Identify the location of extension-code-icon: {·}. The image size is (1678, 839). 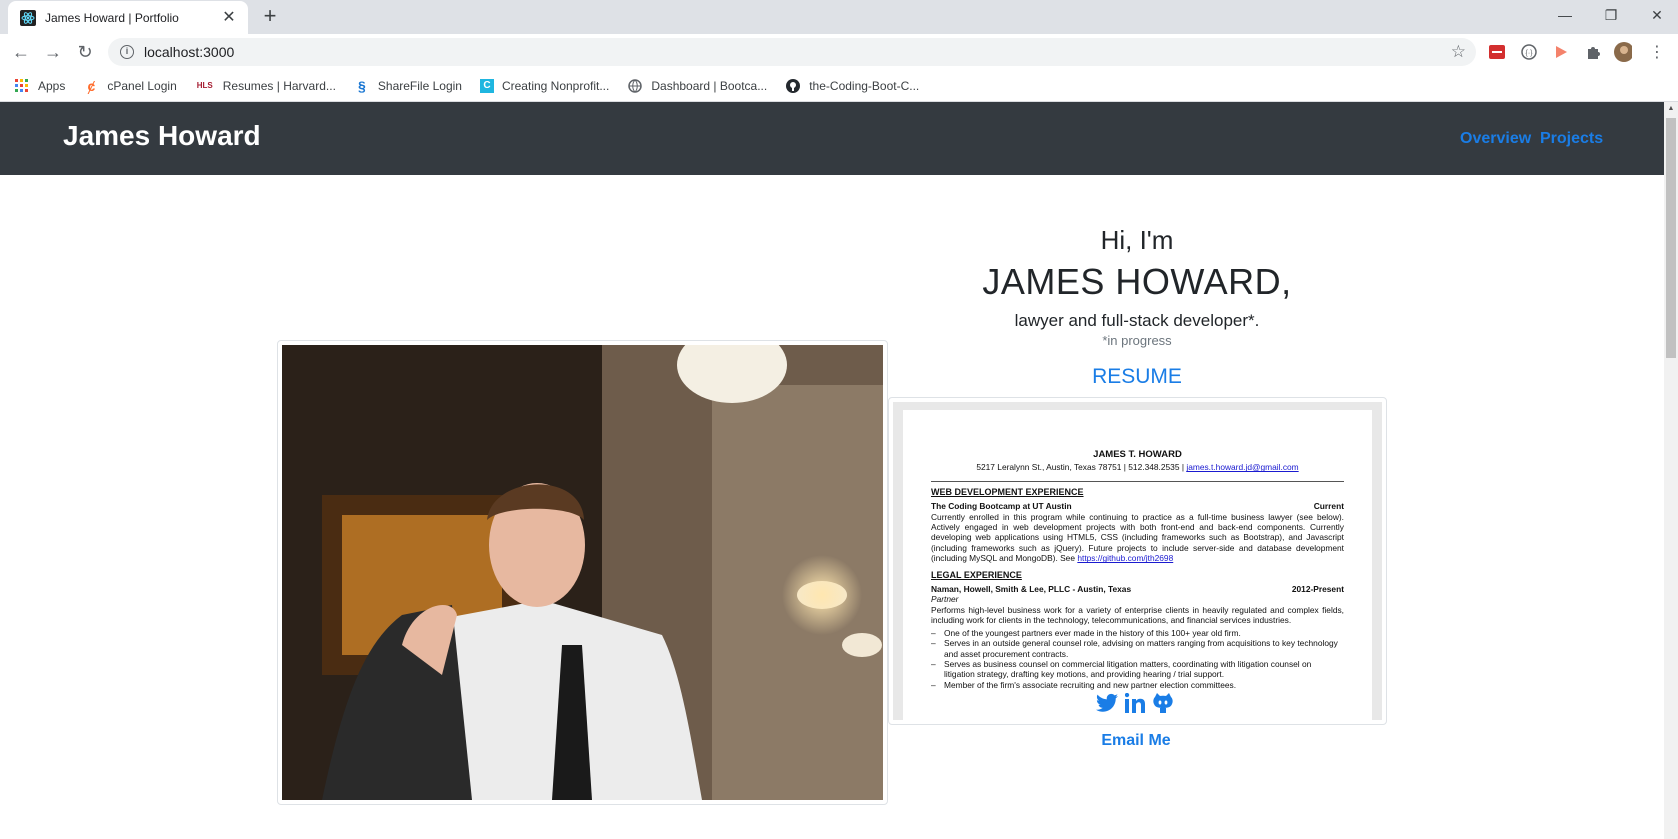
(1529, 52).